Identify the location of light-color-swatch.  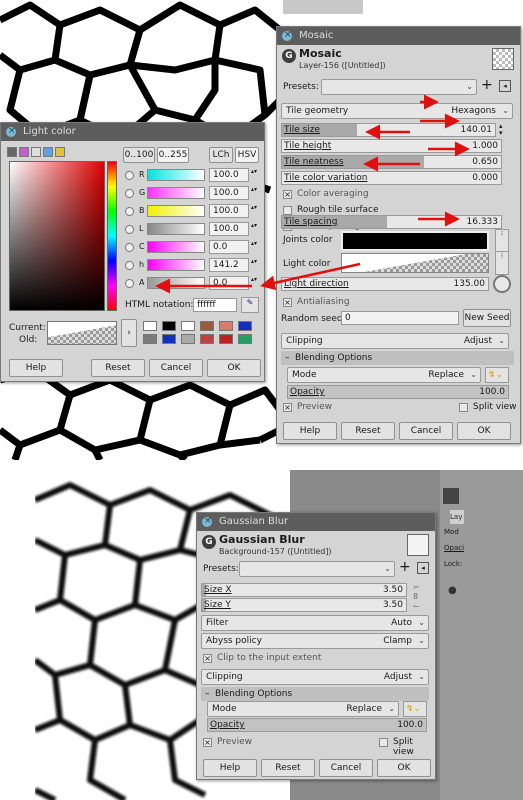
(415, 263).